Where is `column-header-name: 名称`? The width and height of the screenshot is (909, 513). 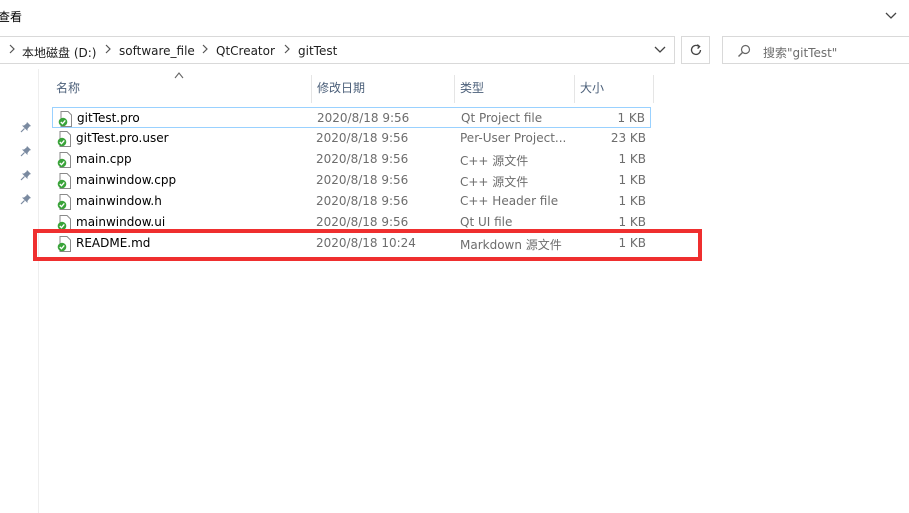
column-header-name: 名称 is located at coordinates (68, 88).